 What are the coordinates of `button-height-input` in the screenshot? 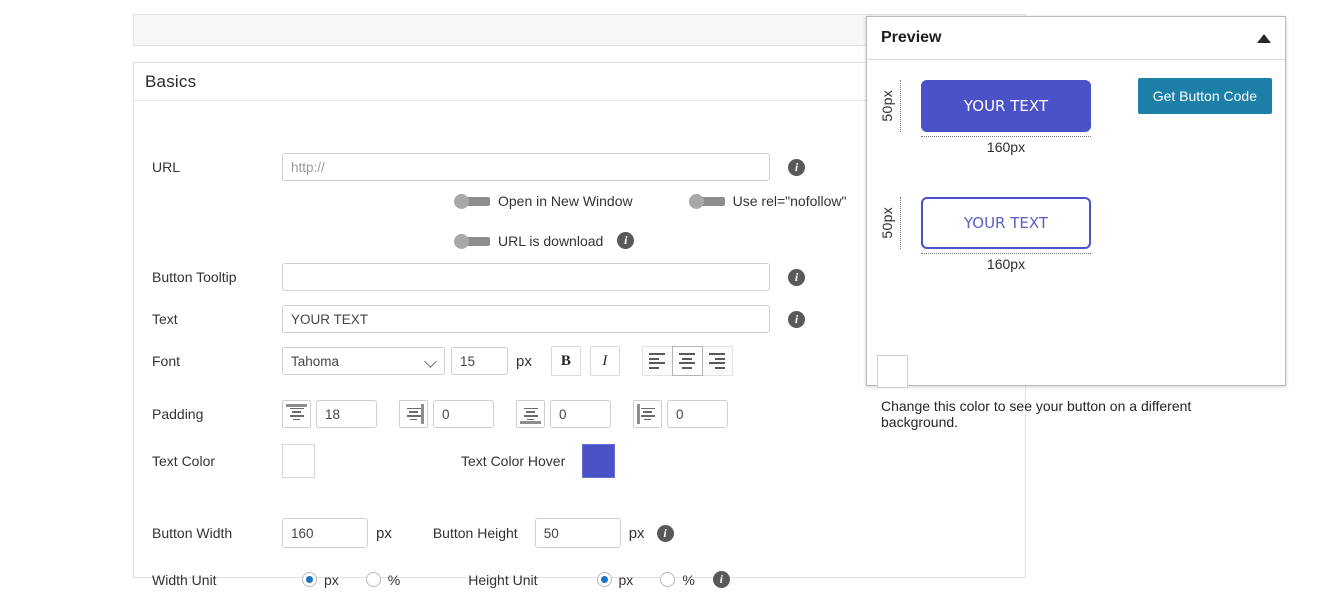 It's located at (577, 533).